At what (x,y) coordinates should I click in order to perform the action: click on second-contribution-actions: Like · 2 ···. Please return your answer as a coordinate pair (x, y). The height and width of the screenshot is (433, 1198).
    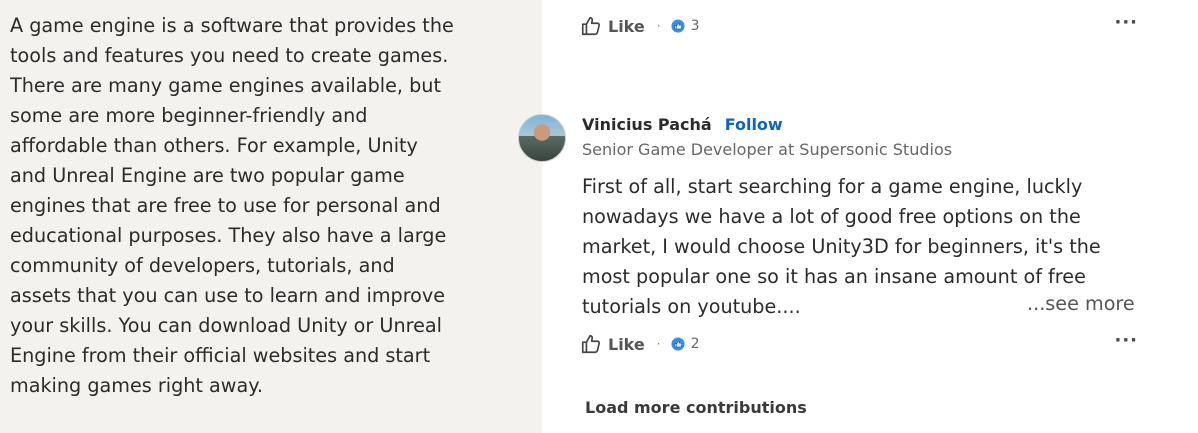
    Looking at the image, I should click on (860, 344).